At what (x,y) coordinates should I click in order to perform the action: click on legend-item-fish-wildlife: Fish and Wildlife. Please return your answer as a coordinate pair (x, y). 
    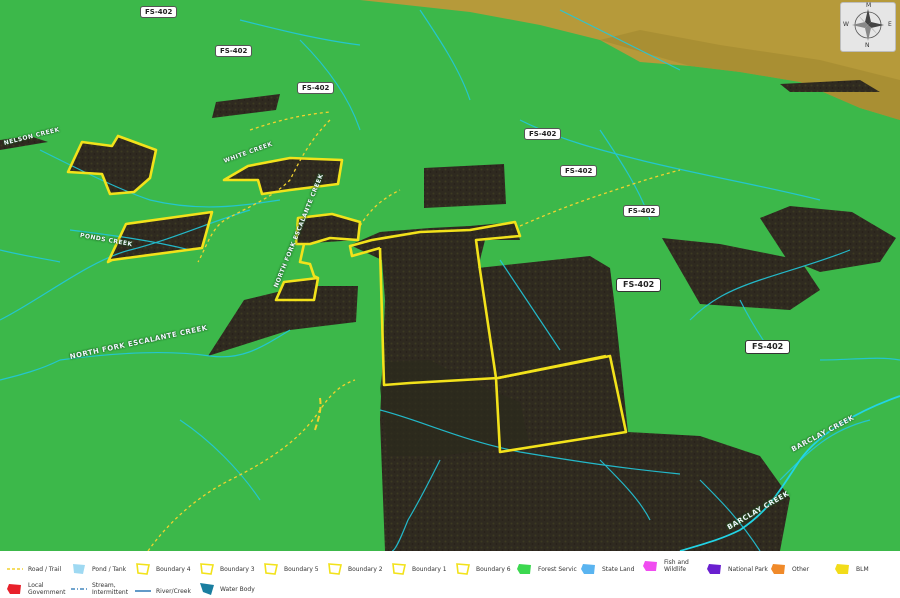
    Looking at the image, I should click on (670, 566).